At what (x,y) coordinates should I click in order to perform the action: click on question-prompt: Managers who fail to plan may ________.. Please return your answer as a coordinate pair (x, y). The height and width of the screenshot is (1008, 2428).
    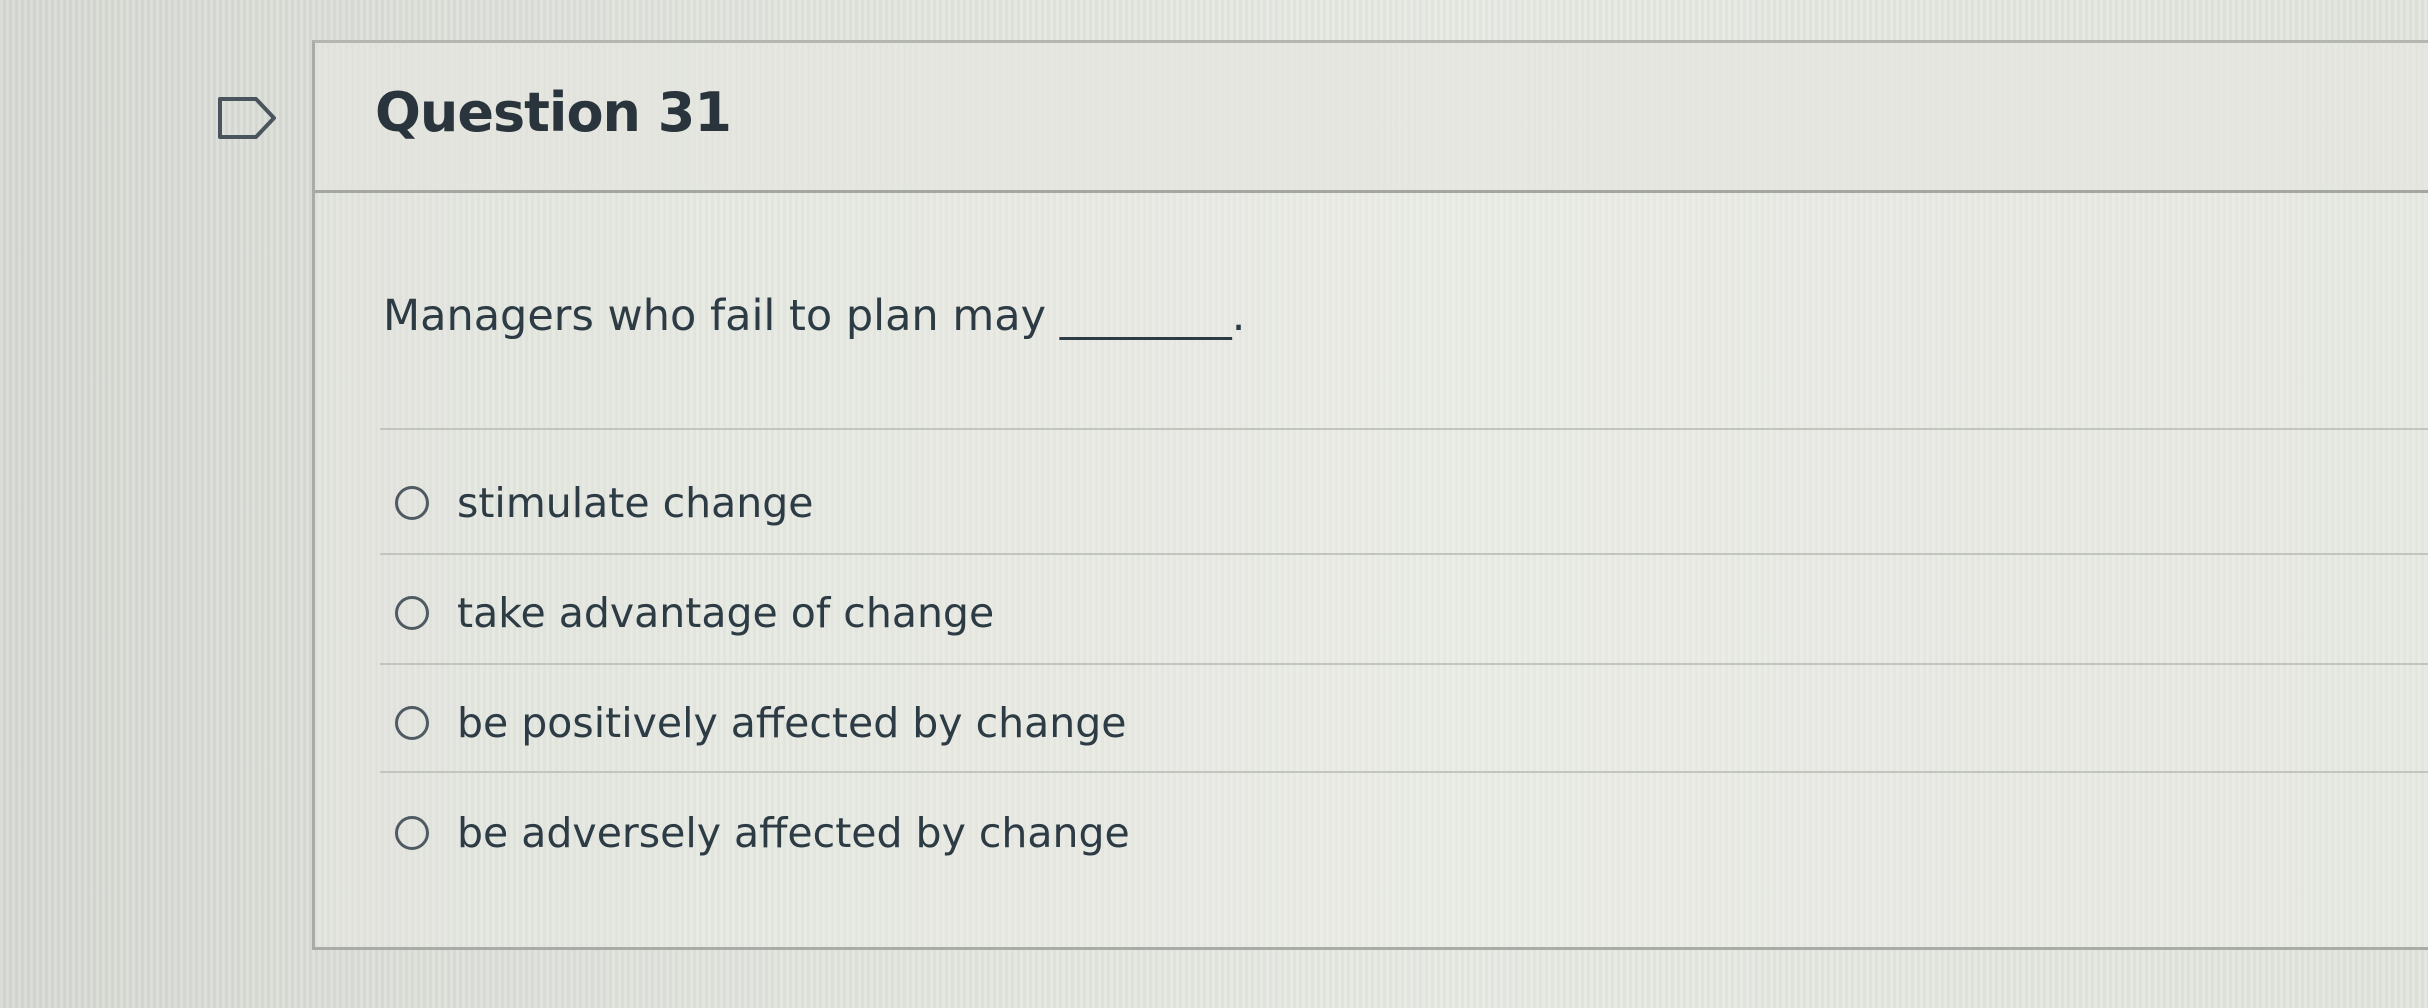
    Looking at the image, I should click on (814, 316).